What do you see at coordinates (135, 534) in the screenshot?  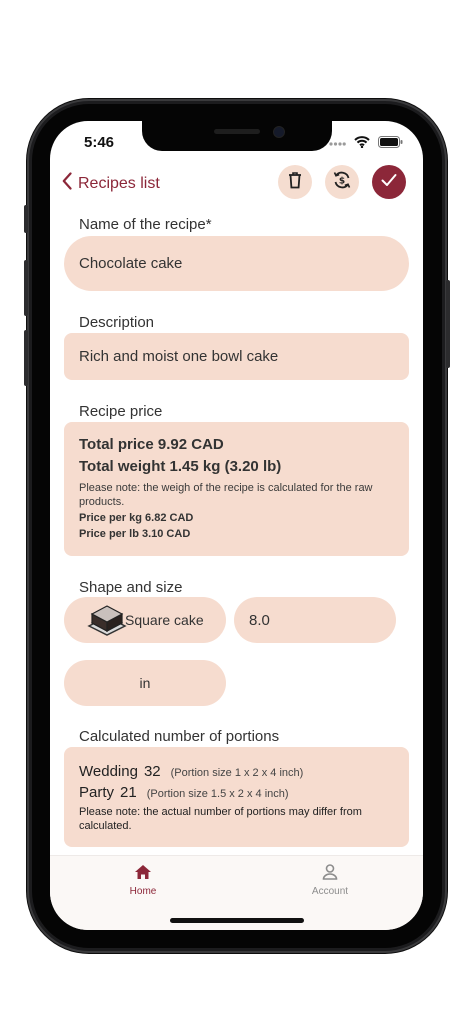 I see `price-per-lb: Price per lb 3.10 CAD` at bounding box center [135, 534].